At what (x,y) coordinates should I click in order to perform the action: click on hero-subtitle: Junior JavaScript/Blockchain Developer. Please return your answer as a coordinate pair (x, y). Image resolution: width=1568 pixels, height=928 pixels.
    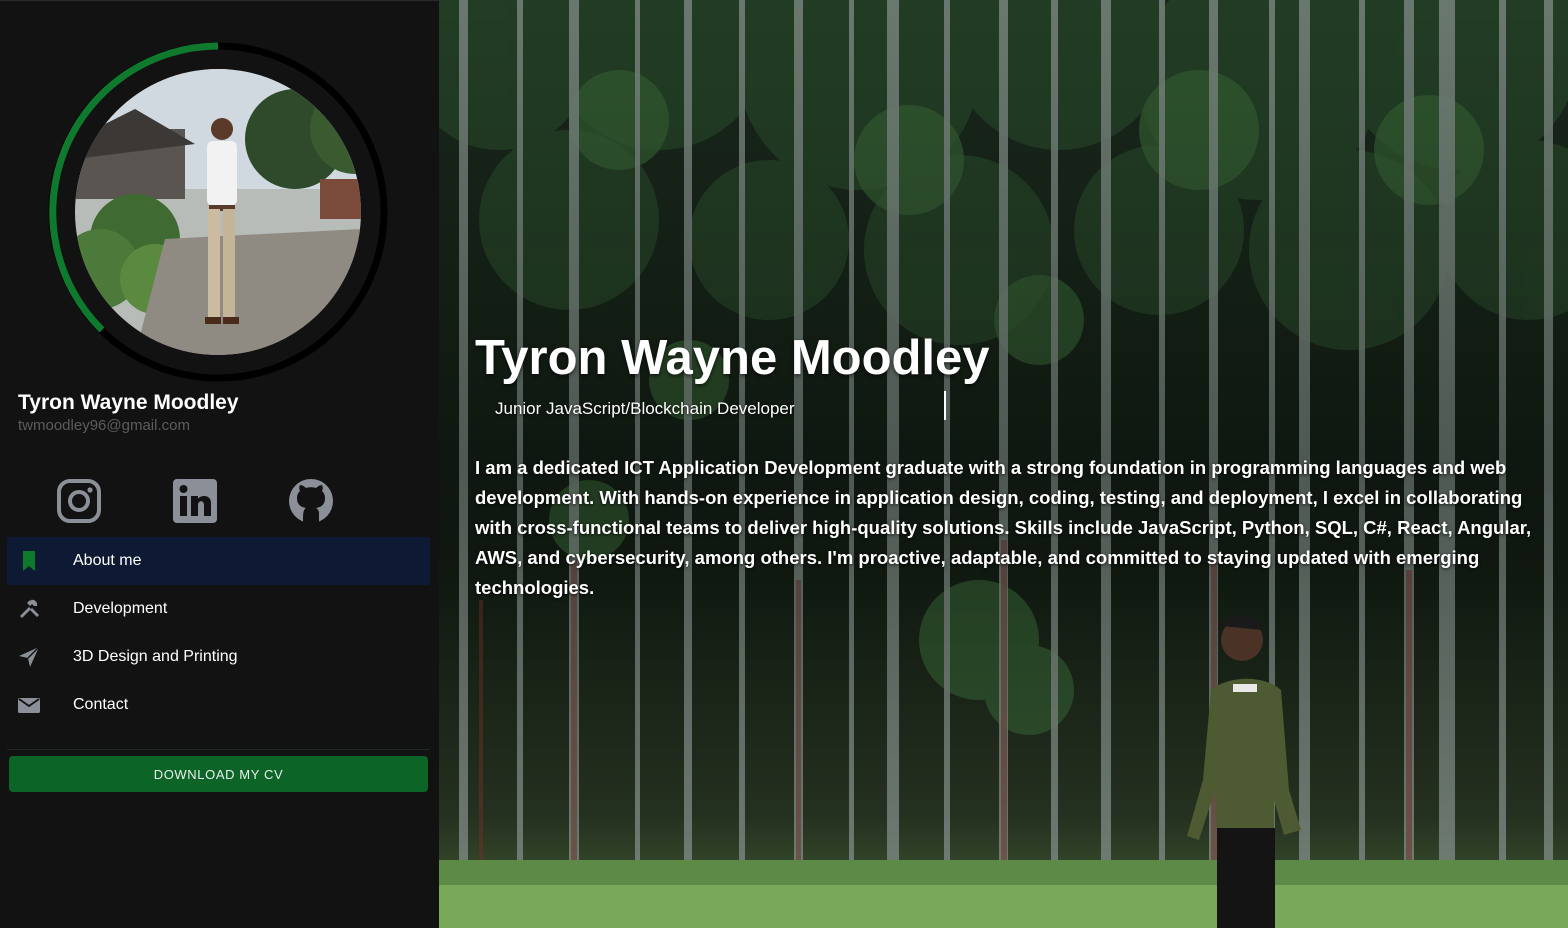
    Looking at the image, I should click on (645, 408).